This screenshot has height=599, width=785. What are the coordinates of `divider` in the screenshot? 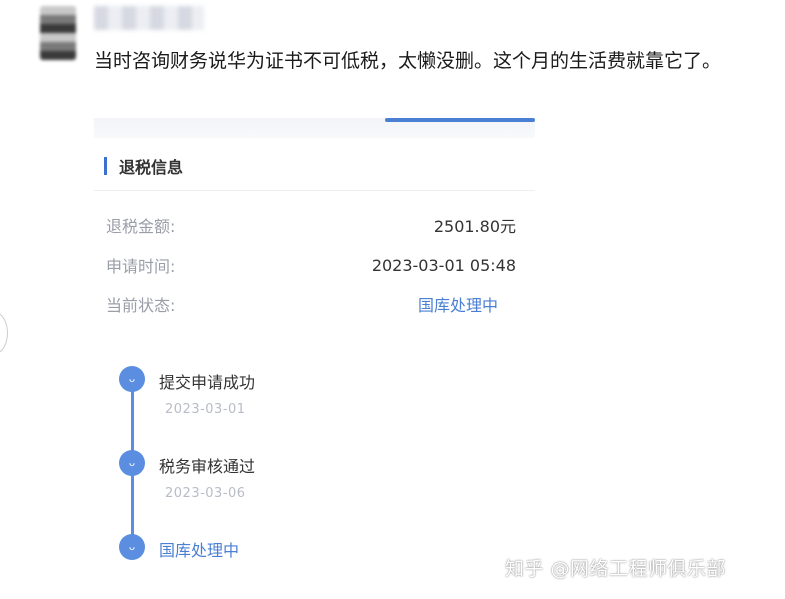 It's located at (314, 190).